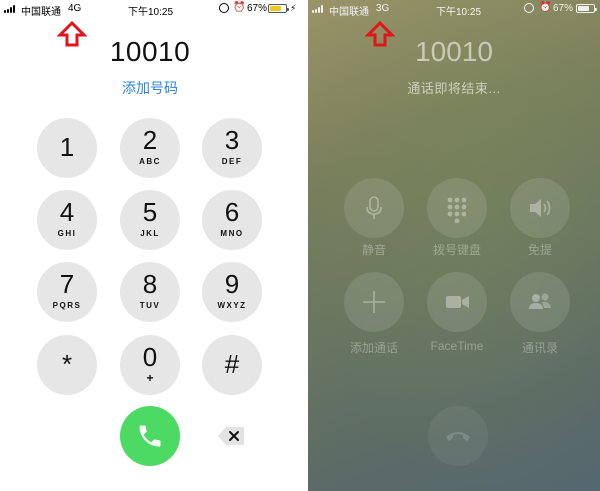 The width and height of the screenshot is (600, 491). Describe the element at coordinates (150, 284) in the screenshot. I see `key-digit: 8` at that location.